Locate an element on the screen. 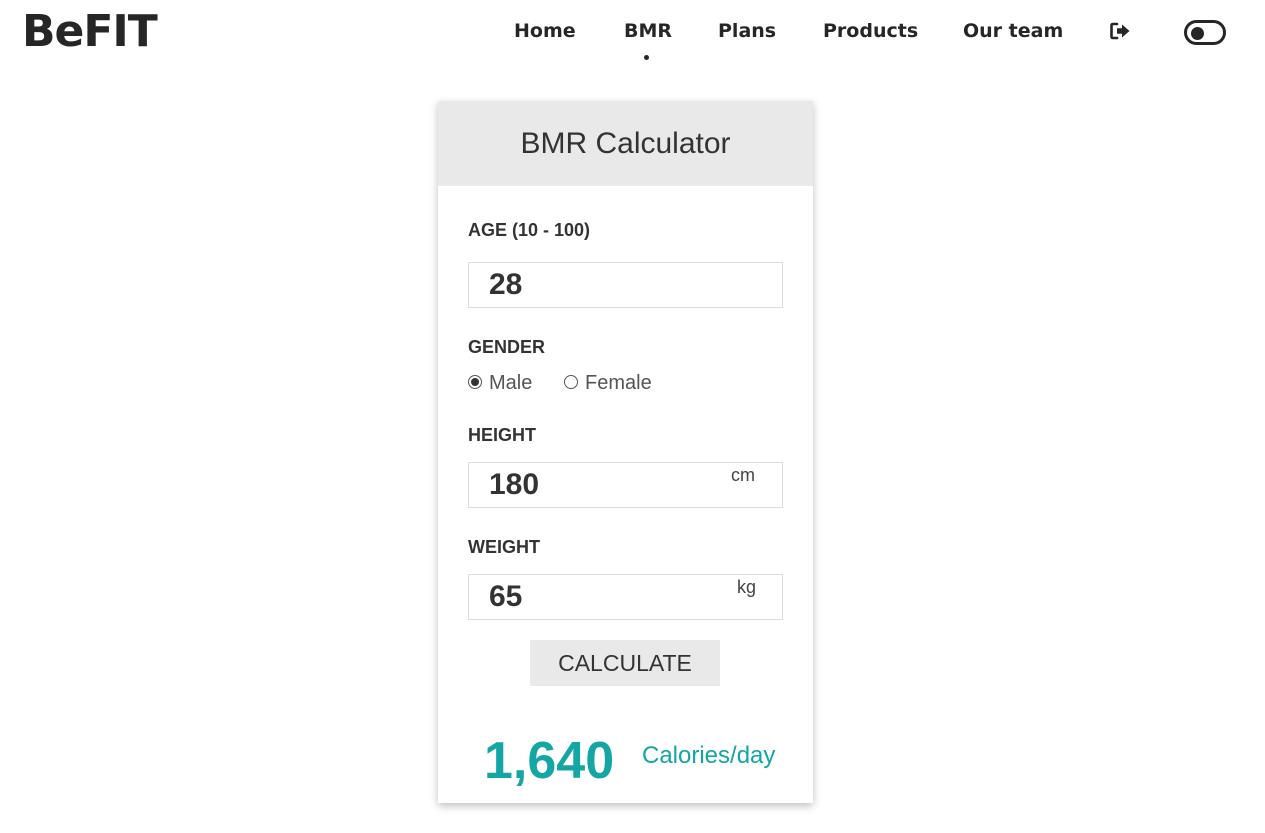 This screenshot has height=833, width=1265. gender-male-radio is located at coordinates (475, 382).